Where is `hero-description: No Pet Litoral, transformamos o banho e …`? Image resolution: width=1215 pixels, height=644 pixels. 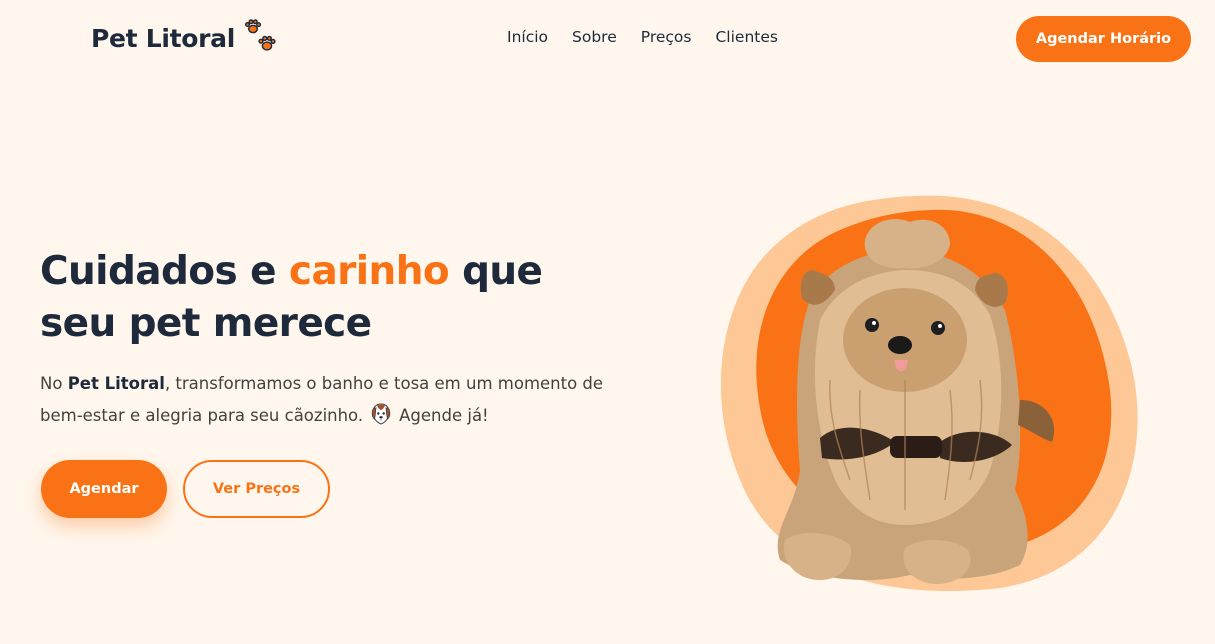
hero-description: No Pet Litoral, transformamos o banho e … is located at coordinates (340, 400).